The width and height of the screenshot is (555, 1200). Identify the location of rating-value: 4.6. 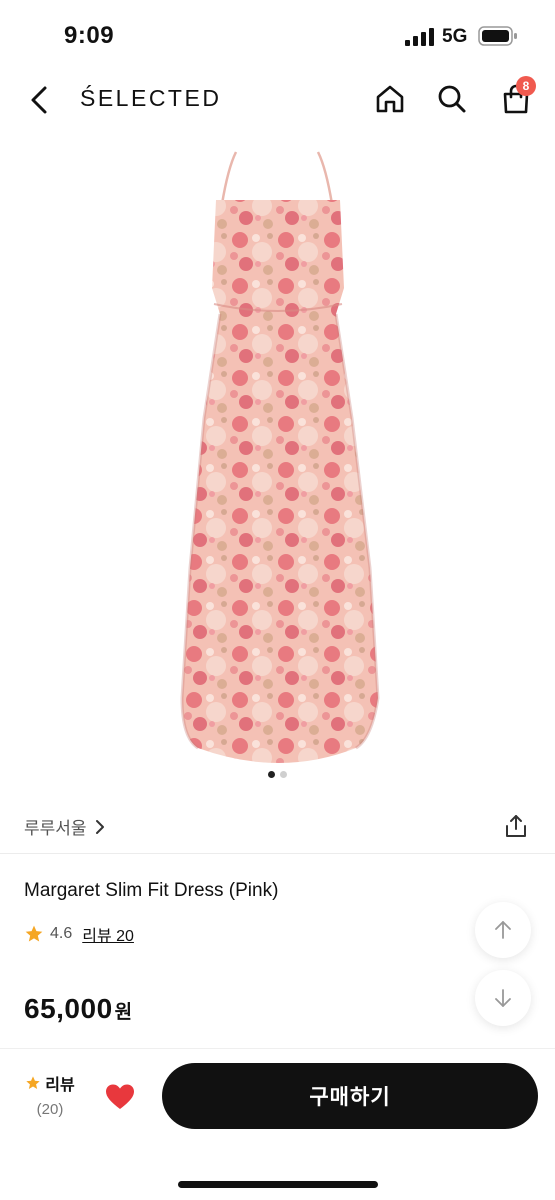
(61, 933).